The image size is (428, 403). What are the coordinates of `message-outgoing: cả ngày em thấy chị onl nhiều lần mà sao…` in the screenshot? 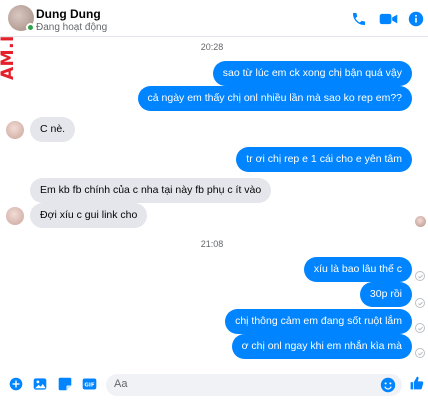 It's located at (274, 98).